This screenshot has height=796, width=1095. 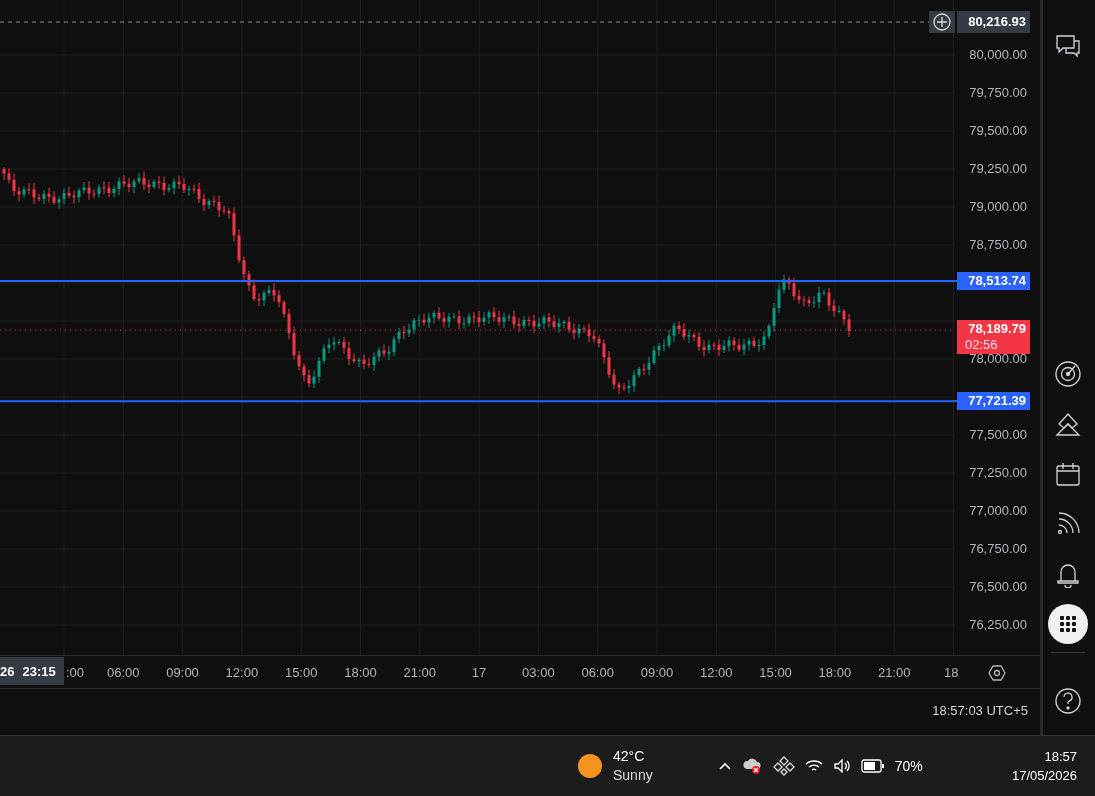 What do you see at coordinates (998, 207) in the screenshot?
I see `price-tick: 79,000.00` at bounding box center [998, 207].